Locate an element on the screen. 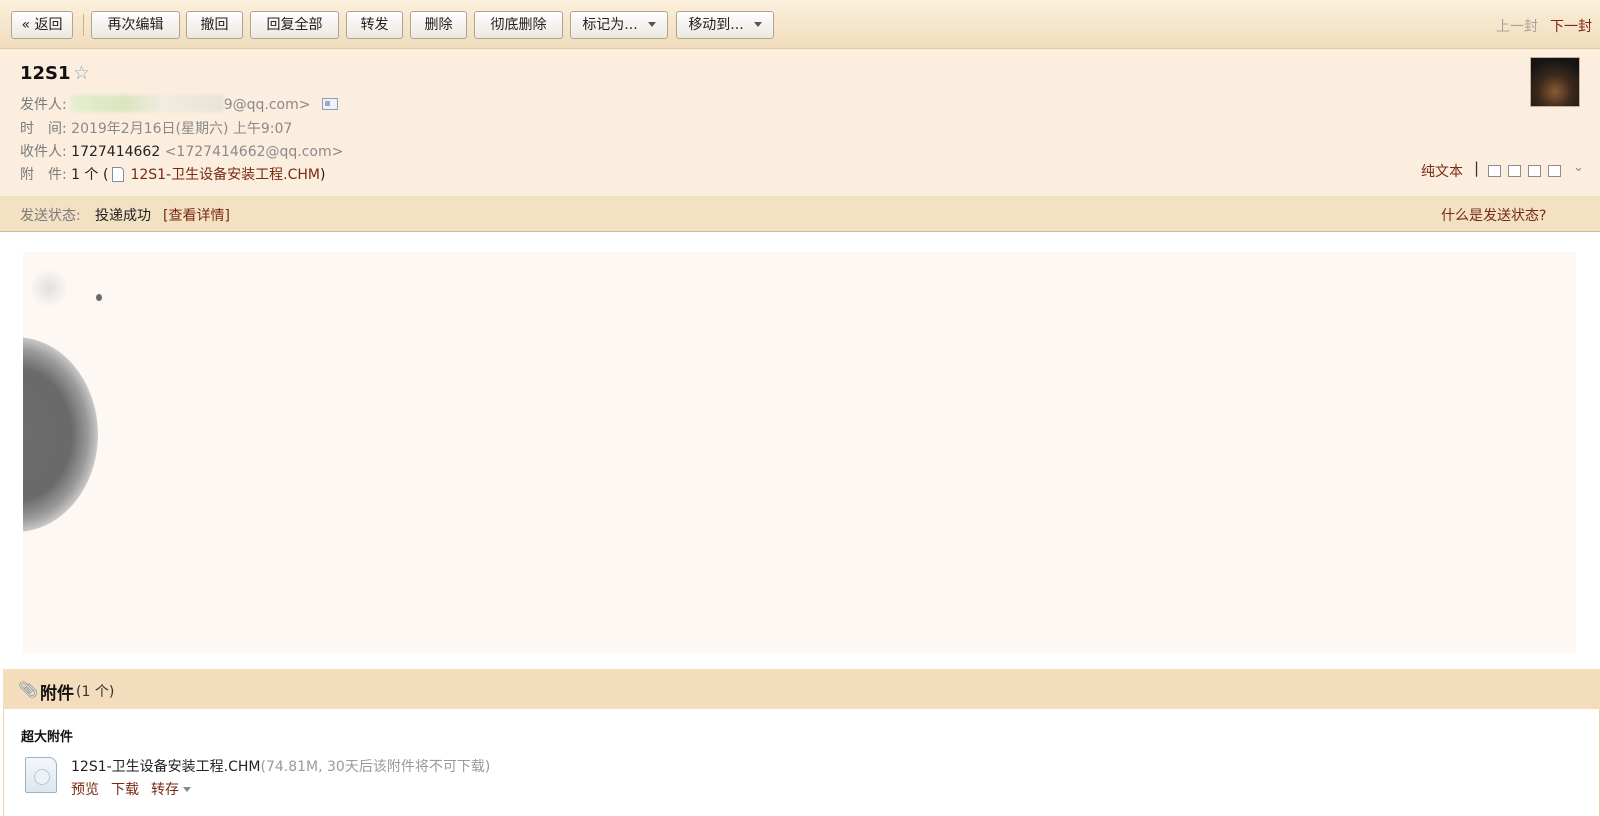 This screenshot has width=1600, height=816. to-address: <1727414662@qq.com> is located at coordinates (254, 152).